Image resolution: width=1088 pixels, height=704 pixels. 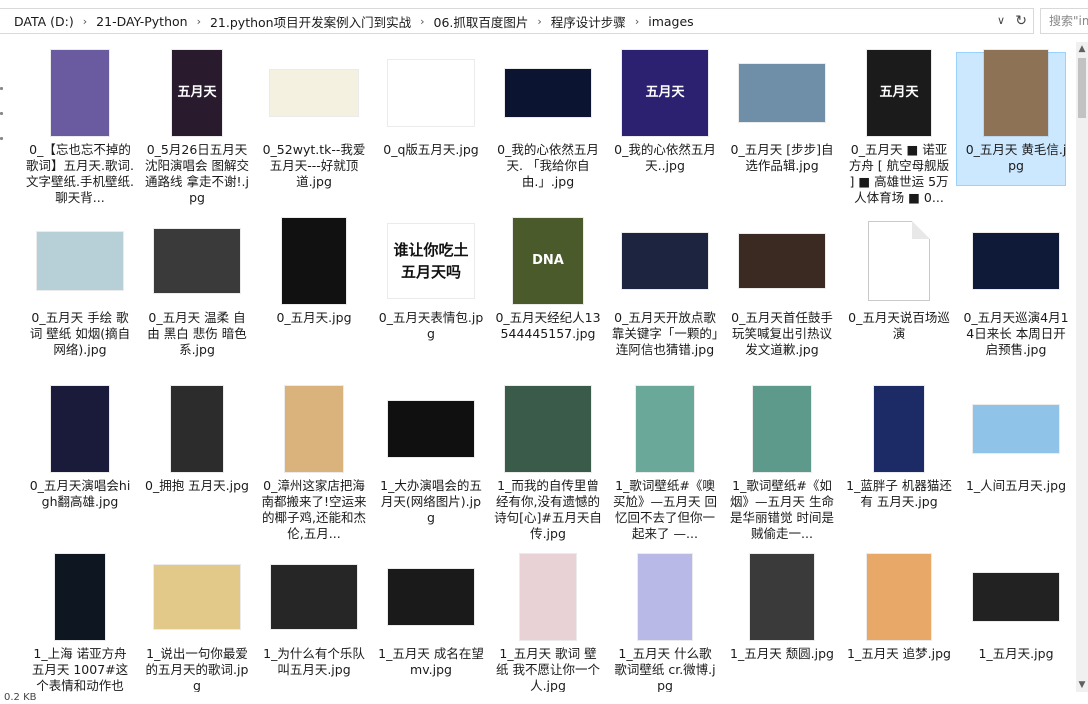 I want to click on file-item: 五月天 0_我的心依然五月天..jpg, so click(x=665, y=111).